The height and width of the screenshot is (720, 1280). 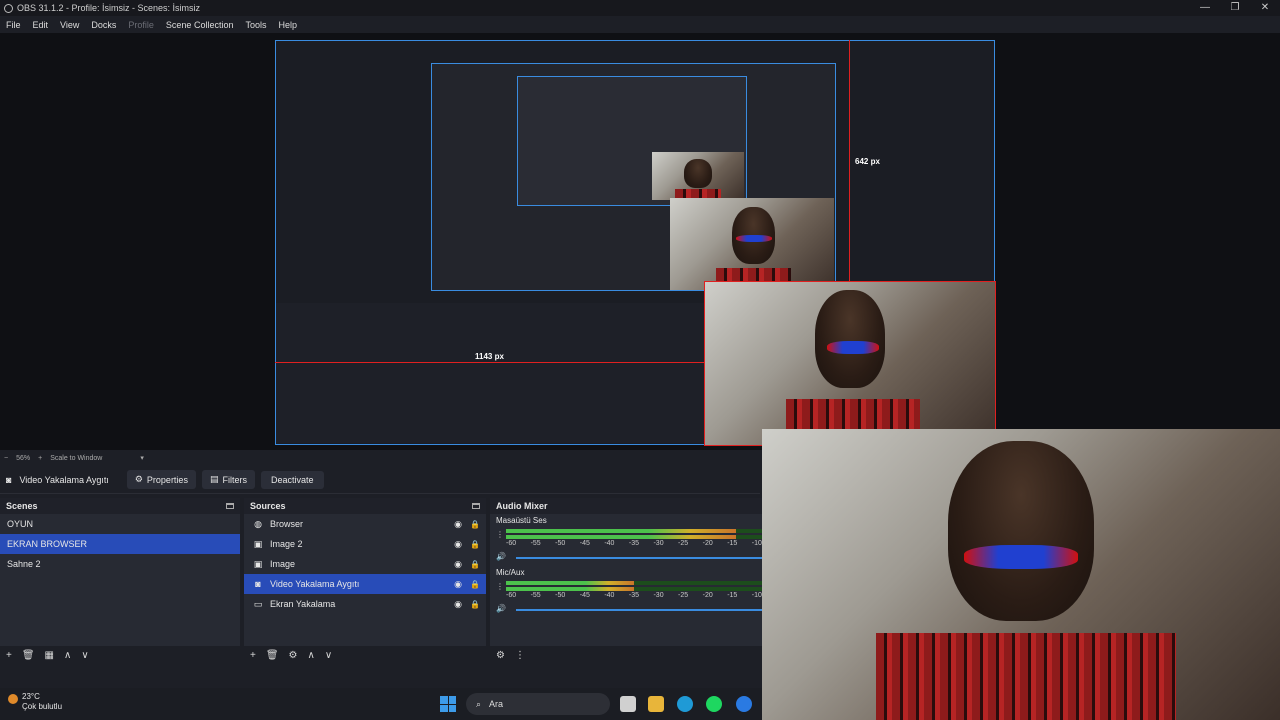 What do you see at coordinates (287, 25) in the screenshot?
I see `menu-help: Help` at bounding box center [287, 25].